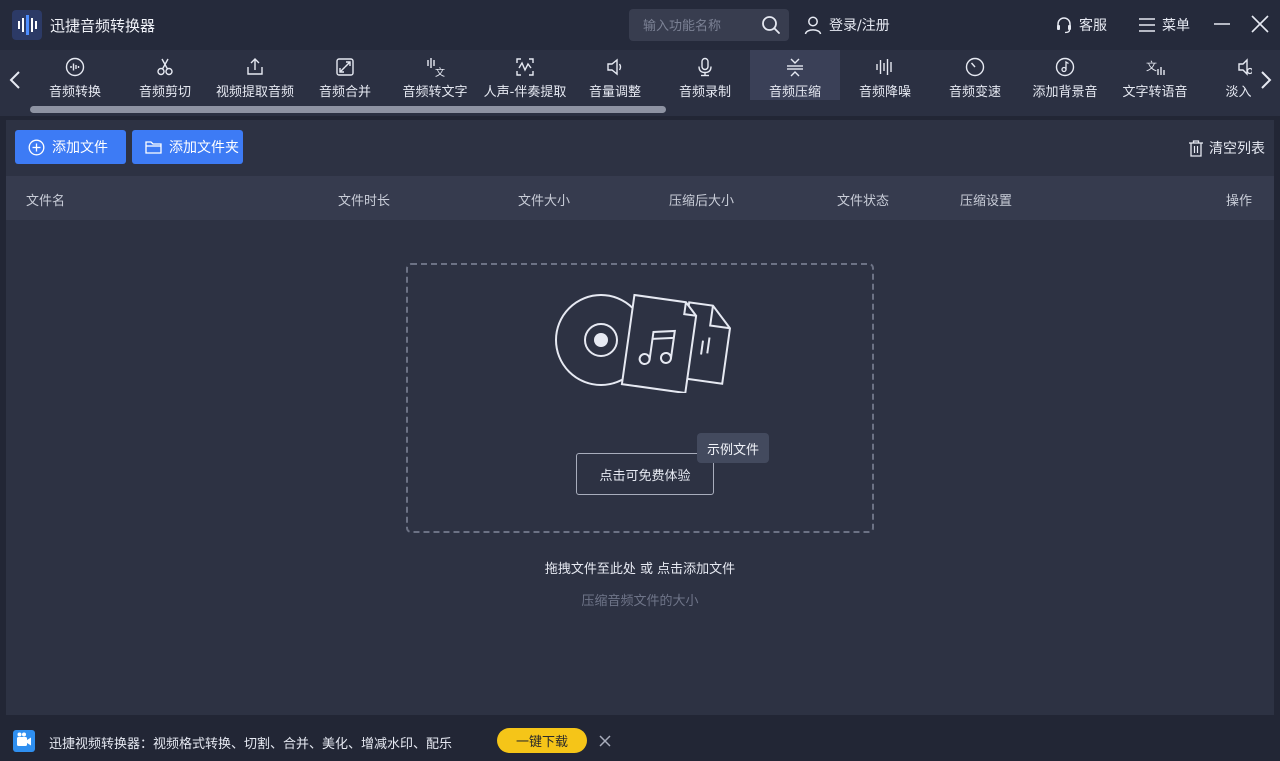 The height and width of the screenshot is (761, 1280). What do you see at coordinates (204, 148) in the screenshot?
I see `add-folder-label: 添加文件夹` at bounding box center [204, 148].